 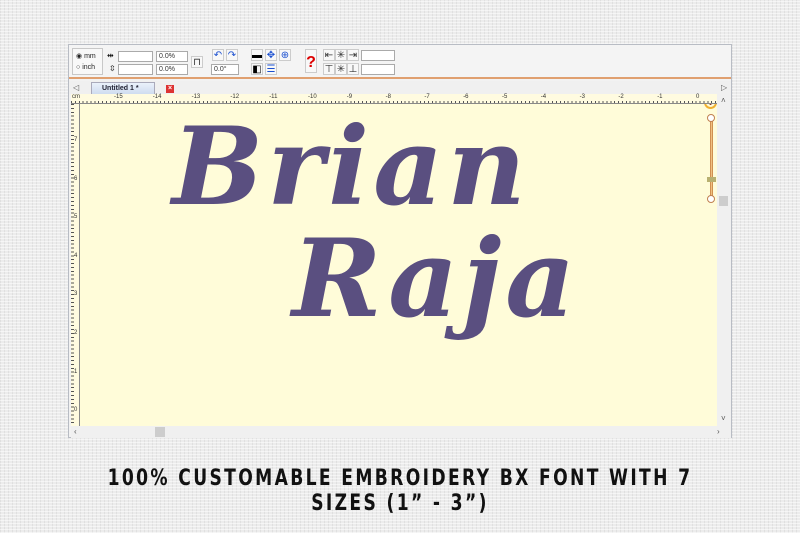 What do you see at coordinates (257, 69) in the screenshot?
I see `fill-icon: ◧` at bounding box center [257, 69].